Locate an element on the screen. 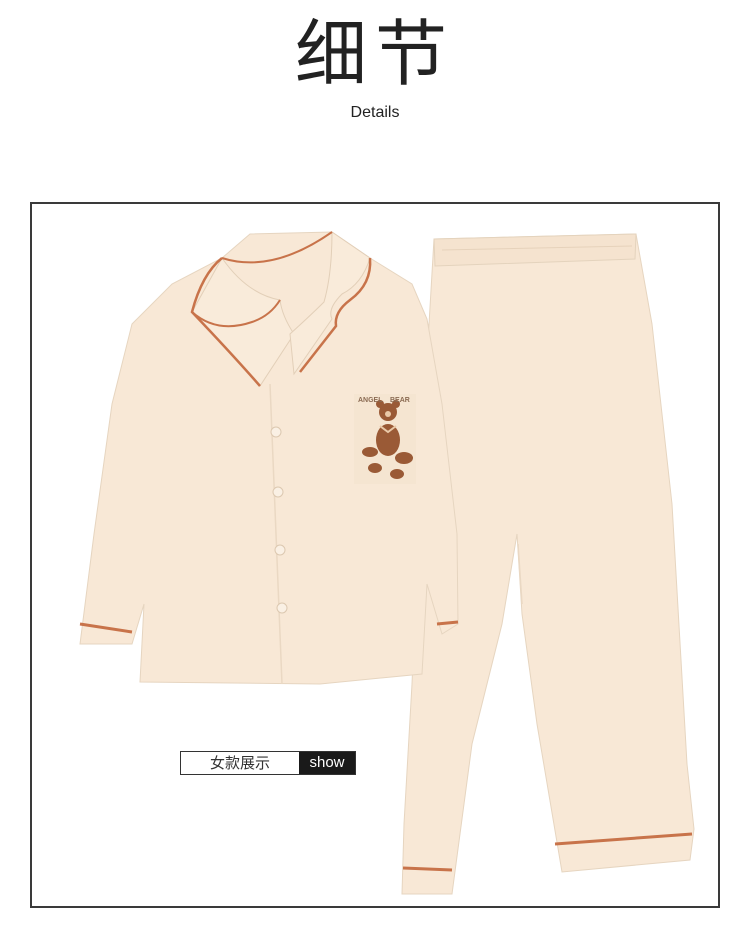 Image resolution: width=750 pixels, height=943 pixels. svg-text: BEAR is located at coordinates (400, 400).